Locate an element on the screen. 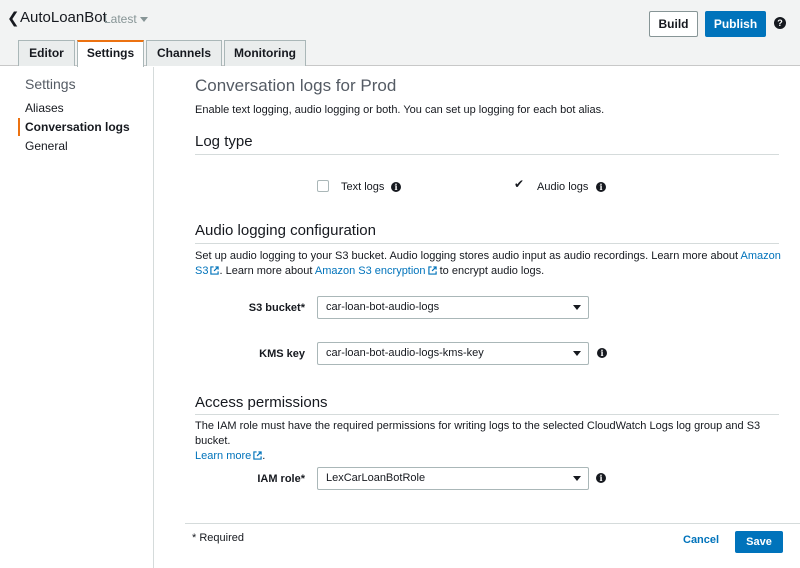  access-desc-period: . is located at coordinates (264, 456).